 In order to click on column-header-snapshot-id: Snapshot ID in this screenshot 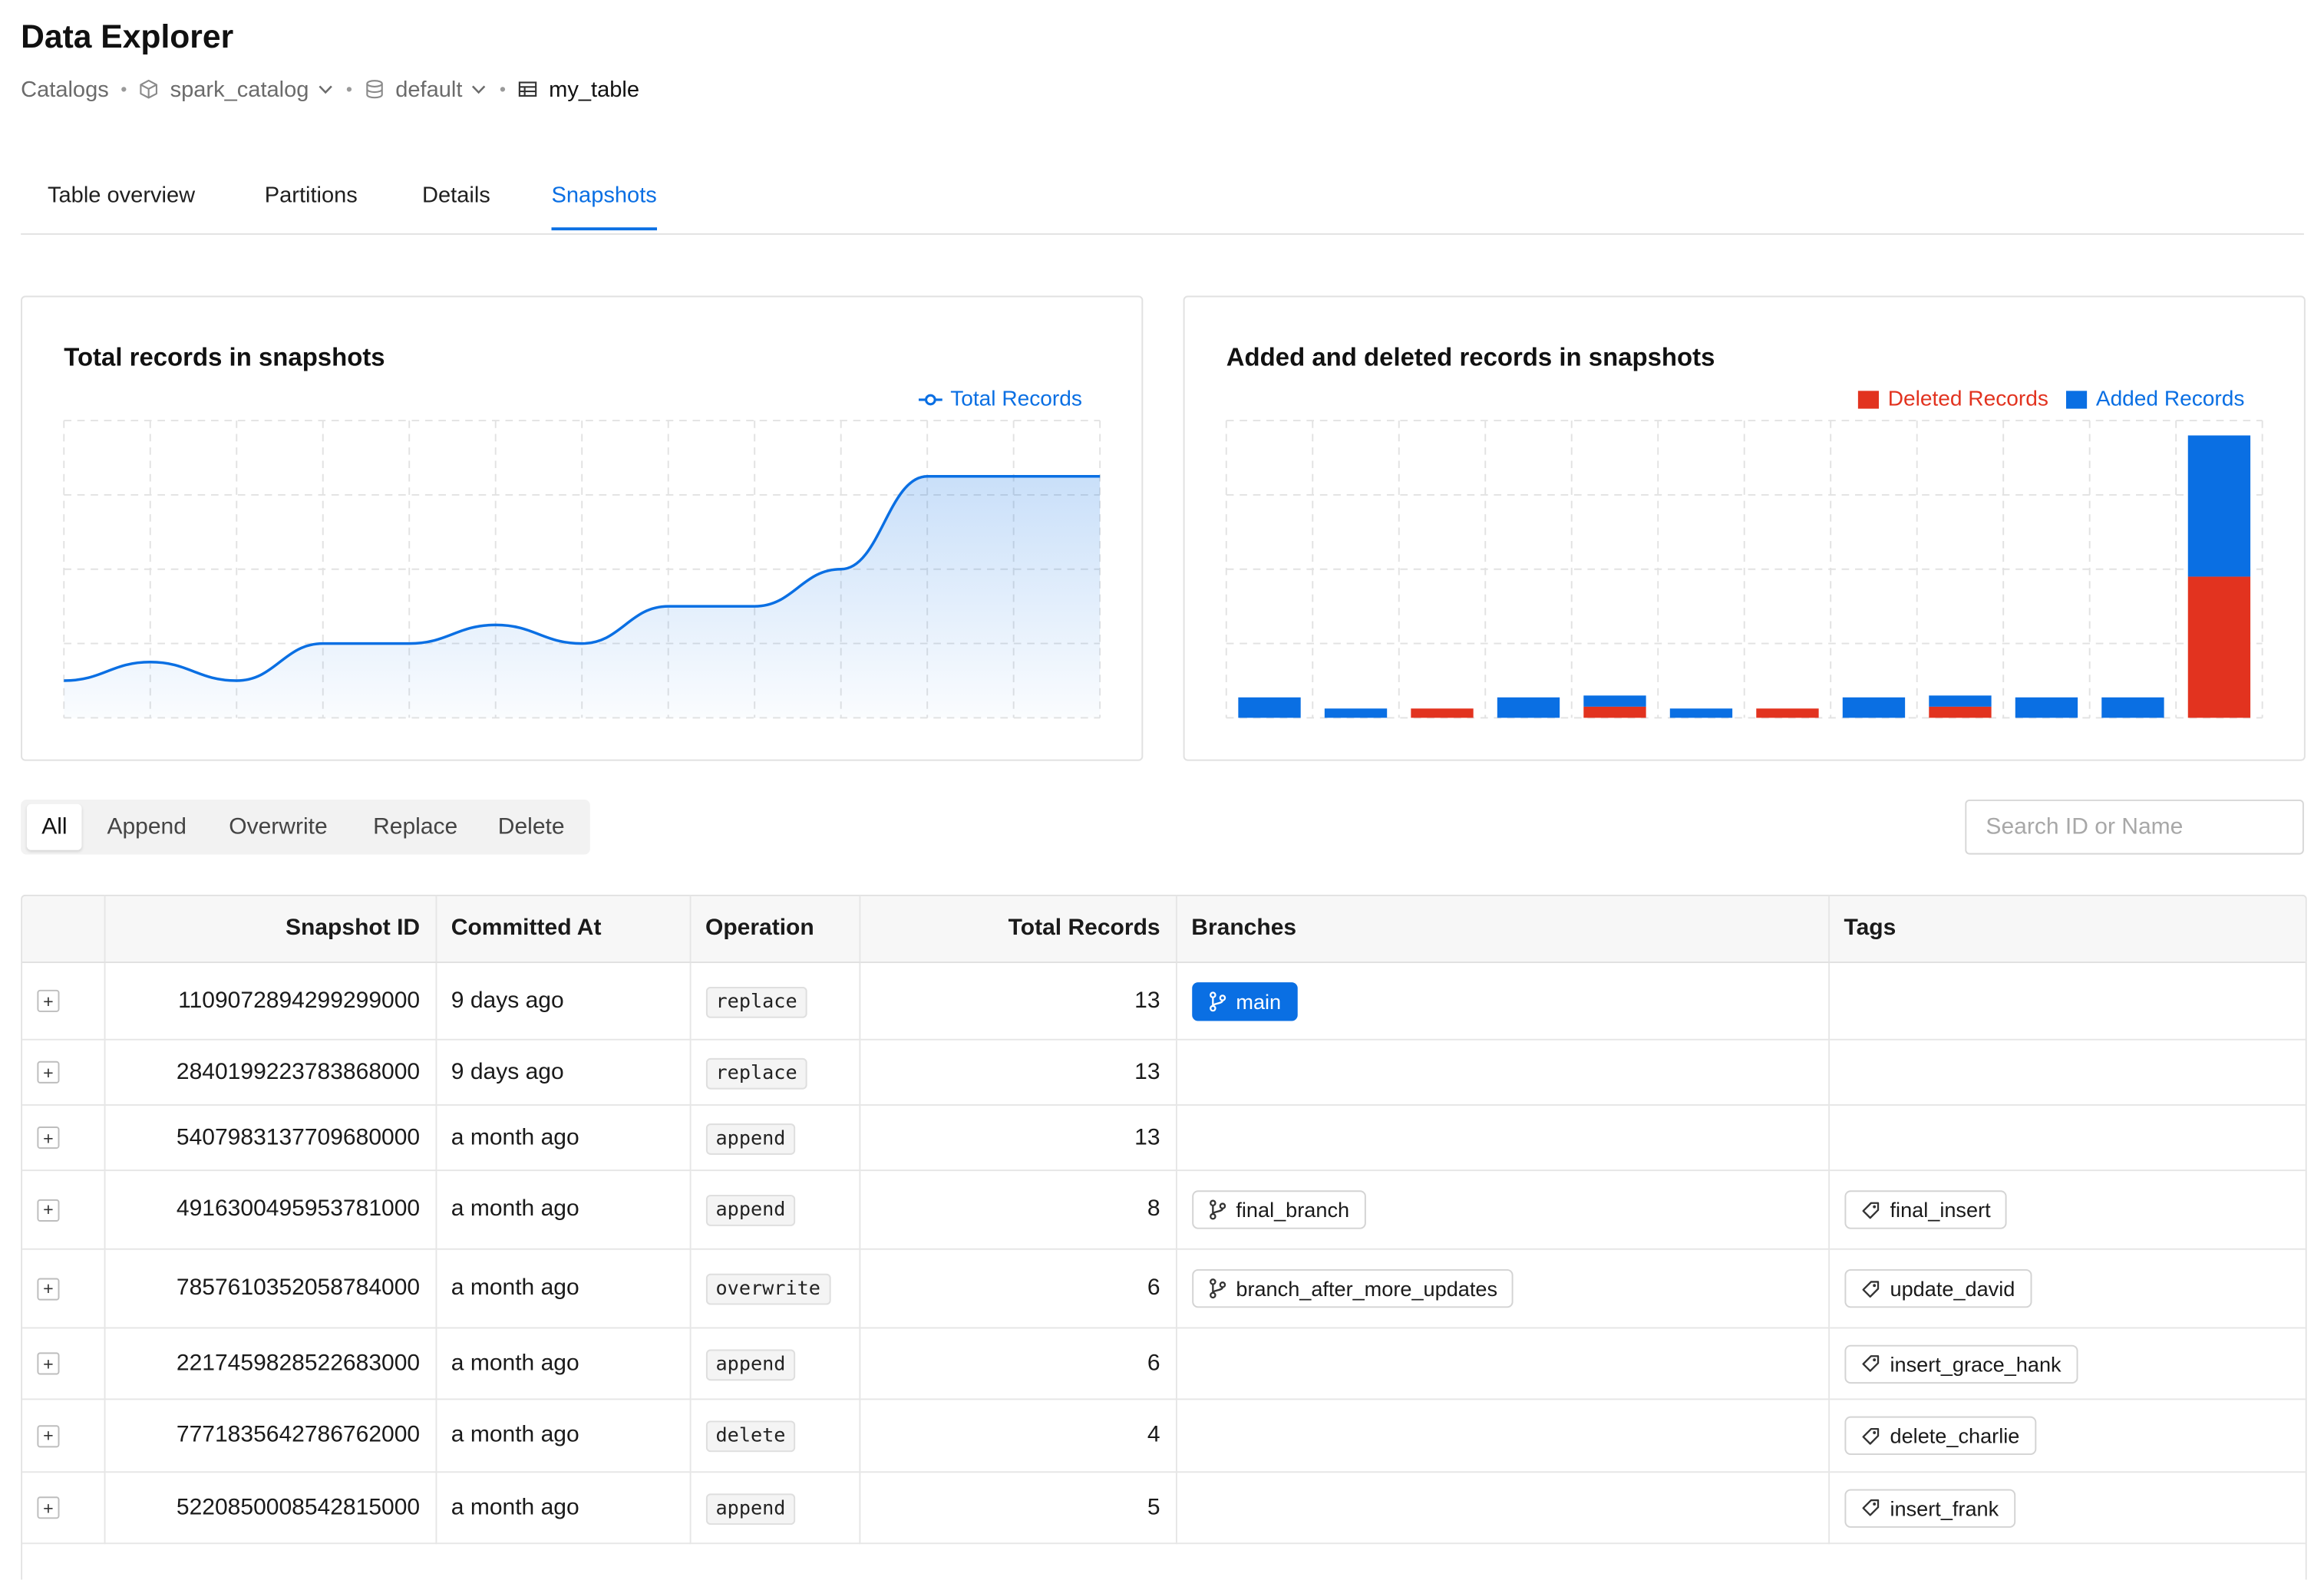, I will do `click(270, 929)`.